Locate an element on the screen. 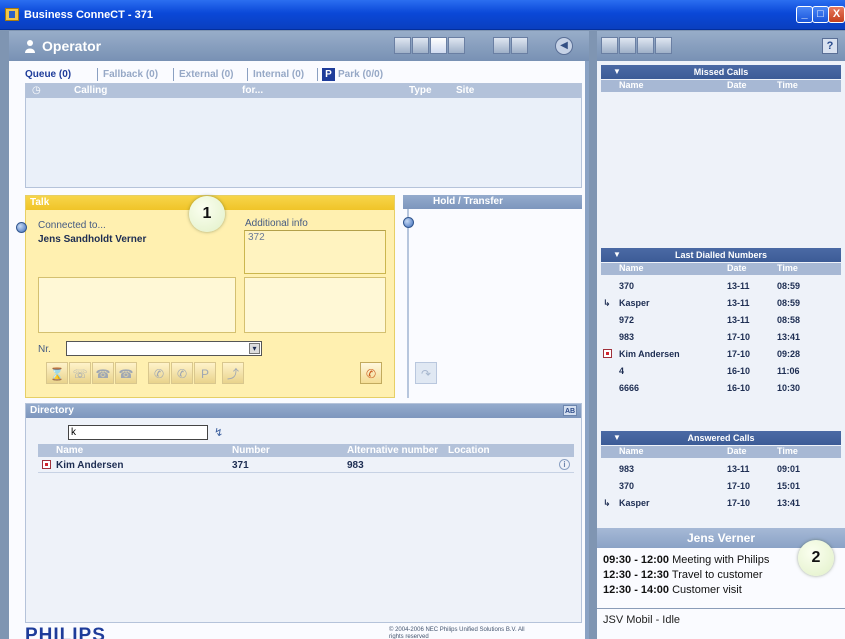  list-item: ↳ Kasper 17-10 13:41 is located at coordinates (721, 504).